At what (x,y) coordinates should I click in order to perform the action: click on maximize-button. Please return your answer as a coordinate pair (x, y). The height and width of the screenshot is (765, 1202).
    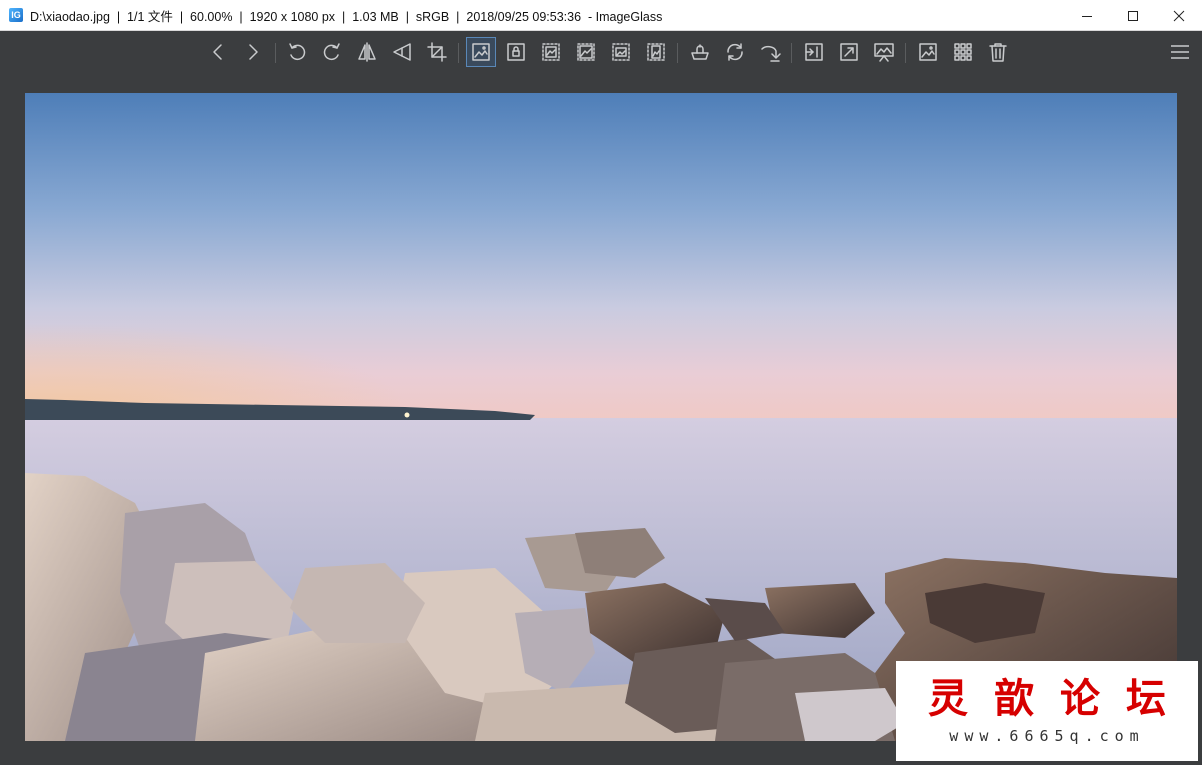
    Looking at the image, I should click on (1133, 15).